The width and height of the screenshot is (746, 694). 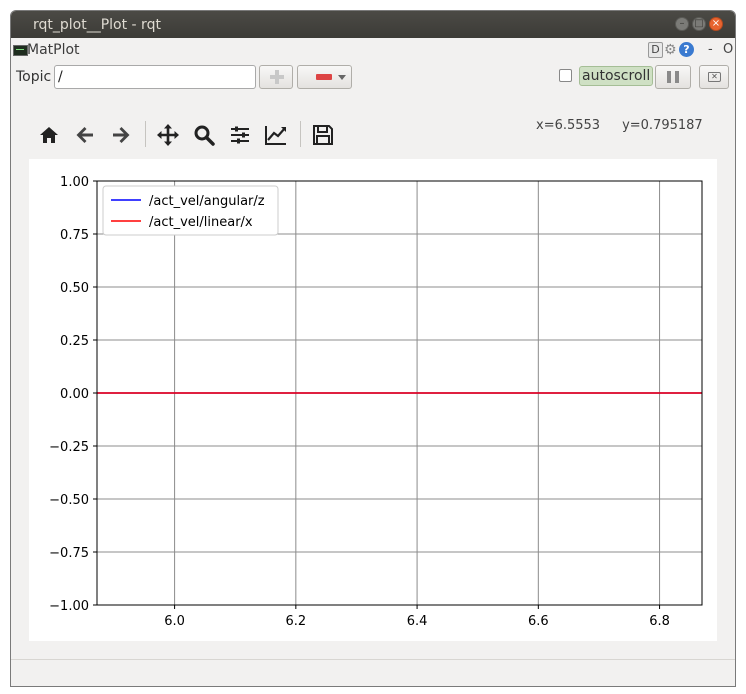 What do you see at coordinates (201, 222) in the screenshot?
I see `legend-label: /act_vel/linear/x` at bounding box center [201, 222].